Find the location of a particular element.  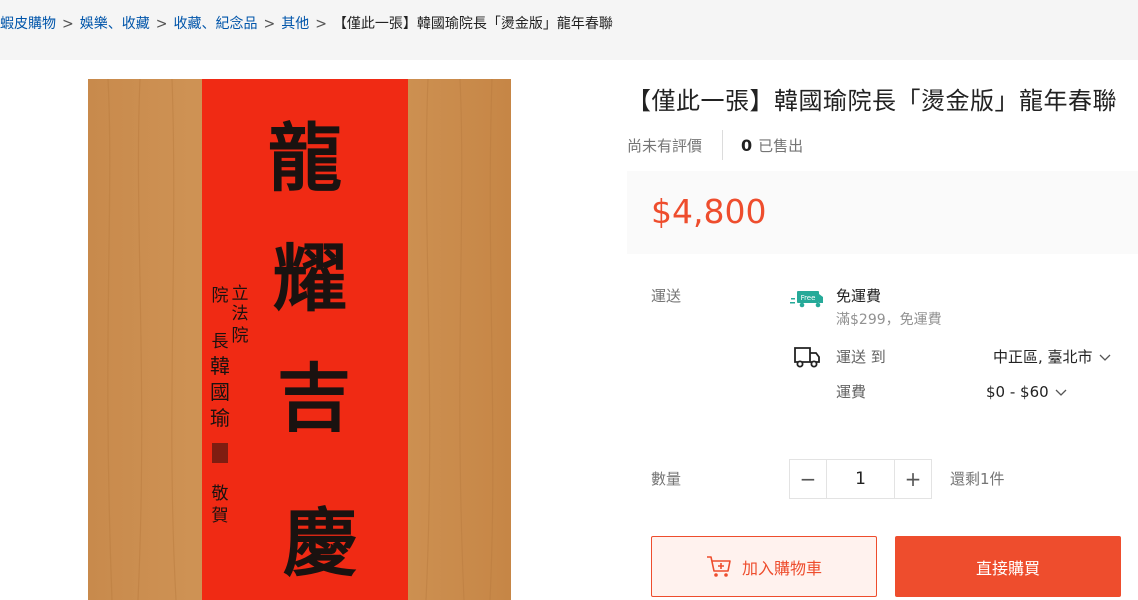

couplet-char-3: 吉 is located at coordinates (314, 399).